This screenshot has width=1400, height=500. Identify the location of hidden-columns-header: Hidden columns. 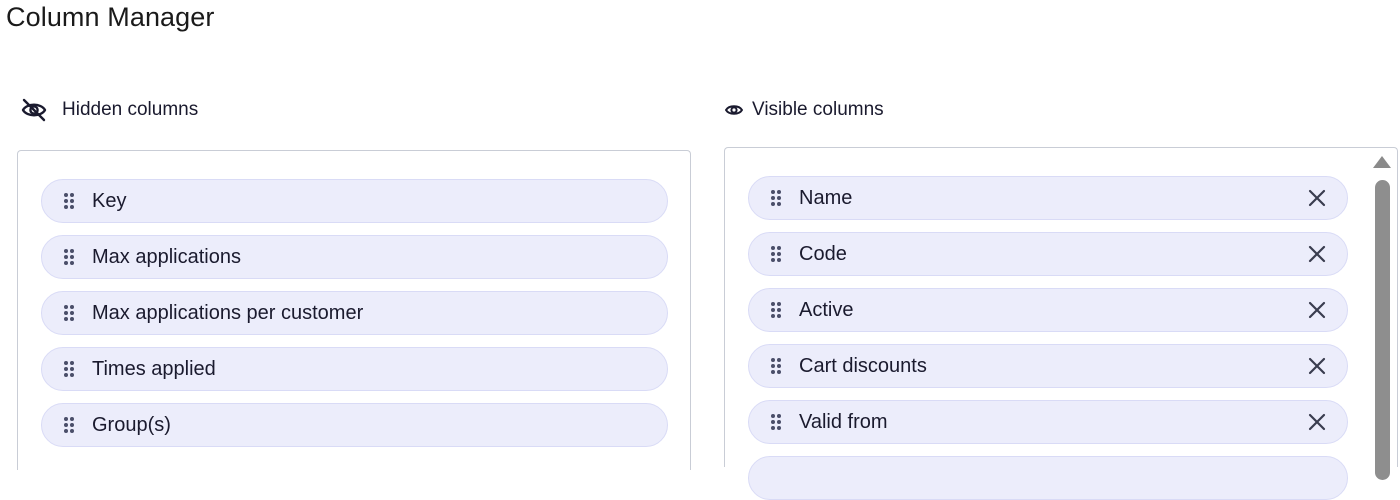
(109, 110).